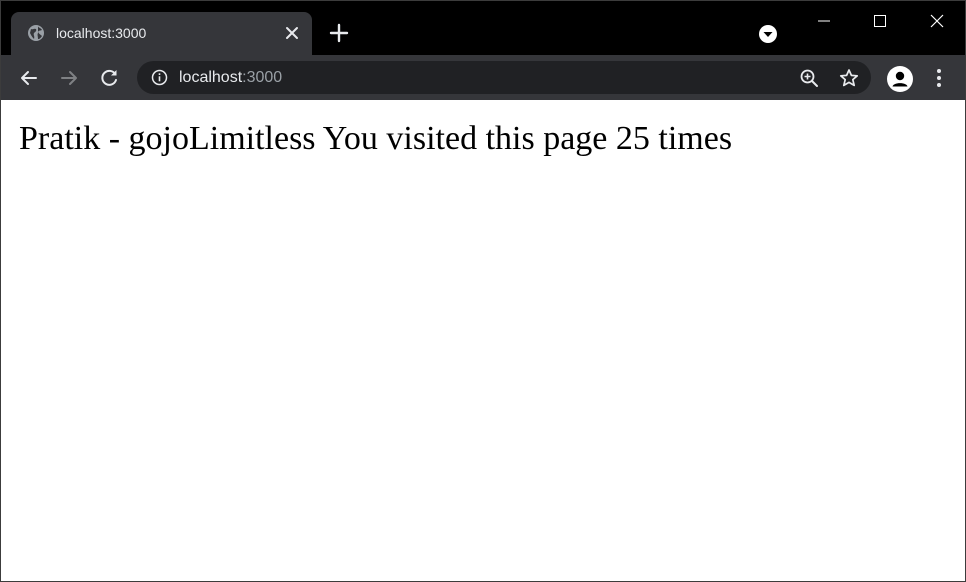 This screenshot has width=966, height=582. Describe the element at coordinates (101, 33) in the screenshot. I see `tab-title: localhost:3000` at that location.